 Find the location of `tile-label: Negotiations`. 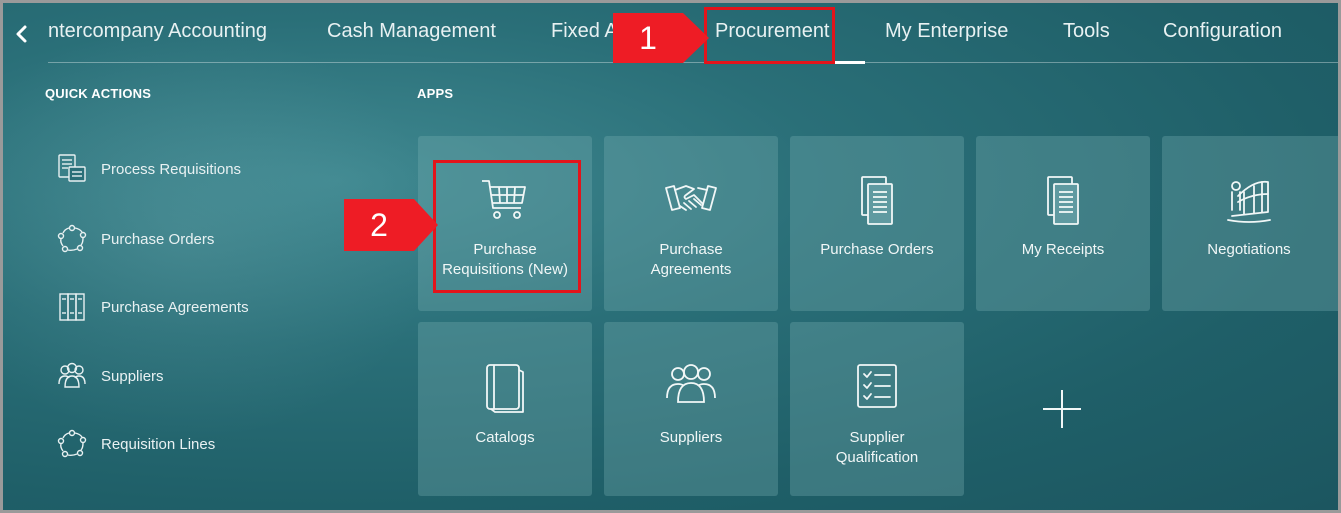

tile-label: Negotiations is located at coordinates (1249, 249).